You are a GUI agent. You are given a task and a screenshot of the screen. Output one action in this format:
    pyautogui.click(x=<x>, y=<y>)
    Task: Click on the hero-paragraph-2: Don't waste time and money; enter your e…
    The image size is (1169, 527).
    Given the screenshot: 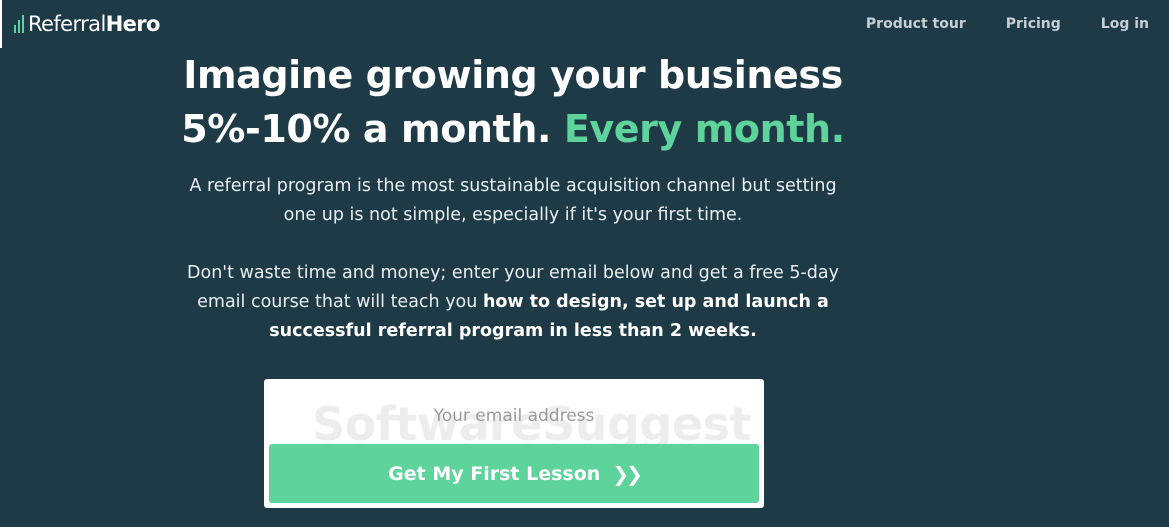 What is the action you would take?
    pyautogui.click(x=513, y=302)
    